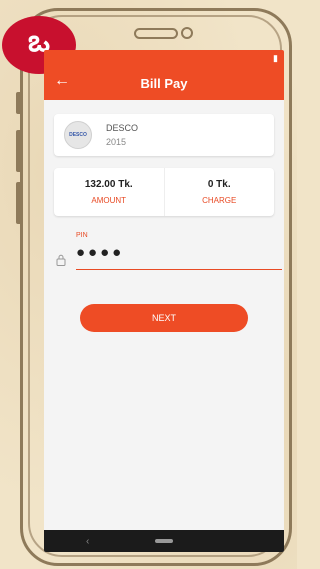 Image resolution: width=320 pixels, height=569 pixels. Describe the element at coordinates (82, 235) in the screenshot. I see `pin-label: PIN` at that location.